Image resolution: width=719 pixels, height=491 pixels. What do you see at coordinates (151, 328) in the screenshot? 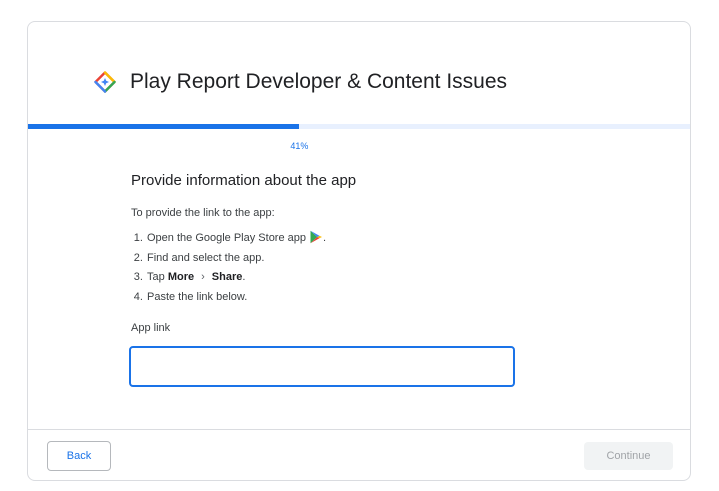
I see `app-link-label: App link` at bounding box center [151, 328].